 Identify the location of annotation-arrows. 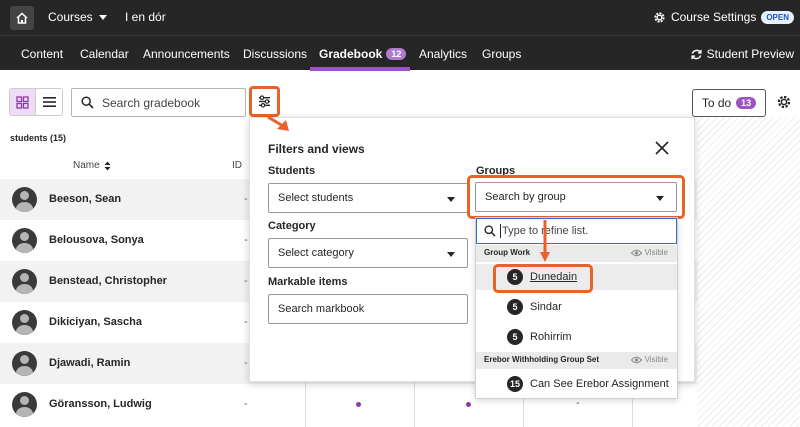
(408, 188).